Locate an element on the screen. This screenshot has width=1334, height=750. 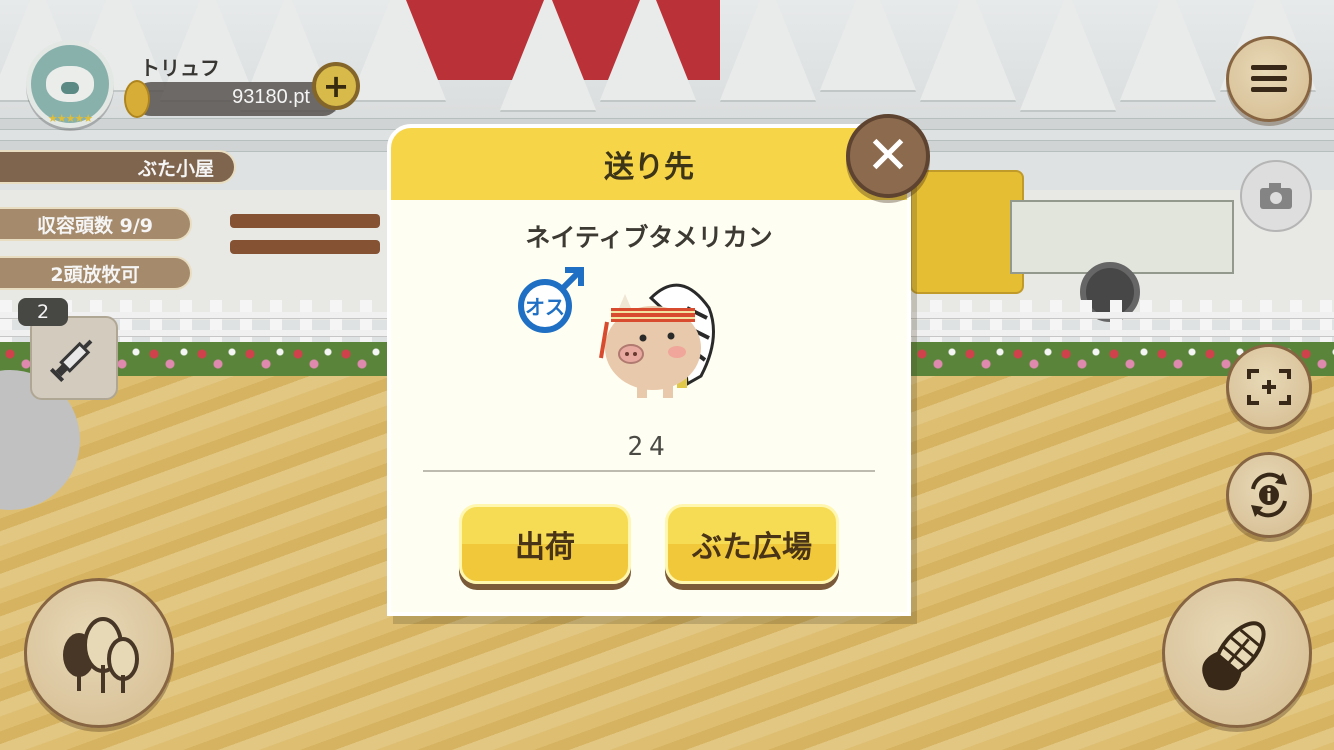
pig-image is located at coordinates (661, 338).